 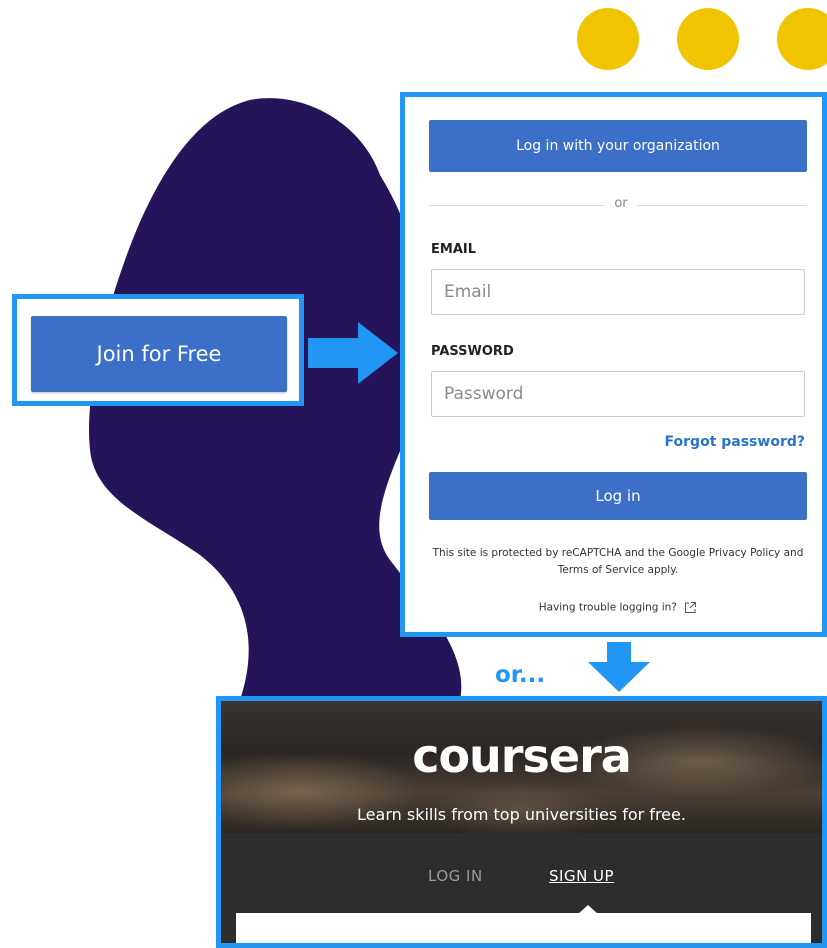 I want to click on tab-sign-up: SIGN UP, so click(x=581, y=876).